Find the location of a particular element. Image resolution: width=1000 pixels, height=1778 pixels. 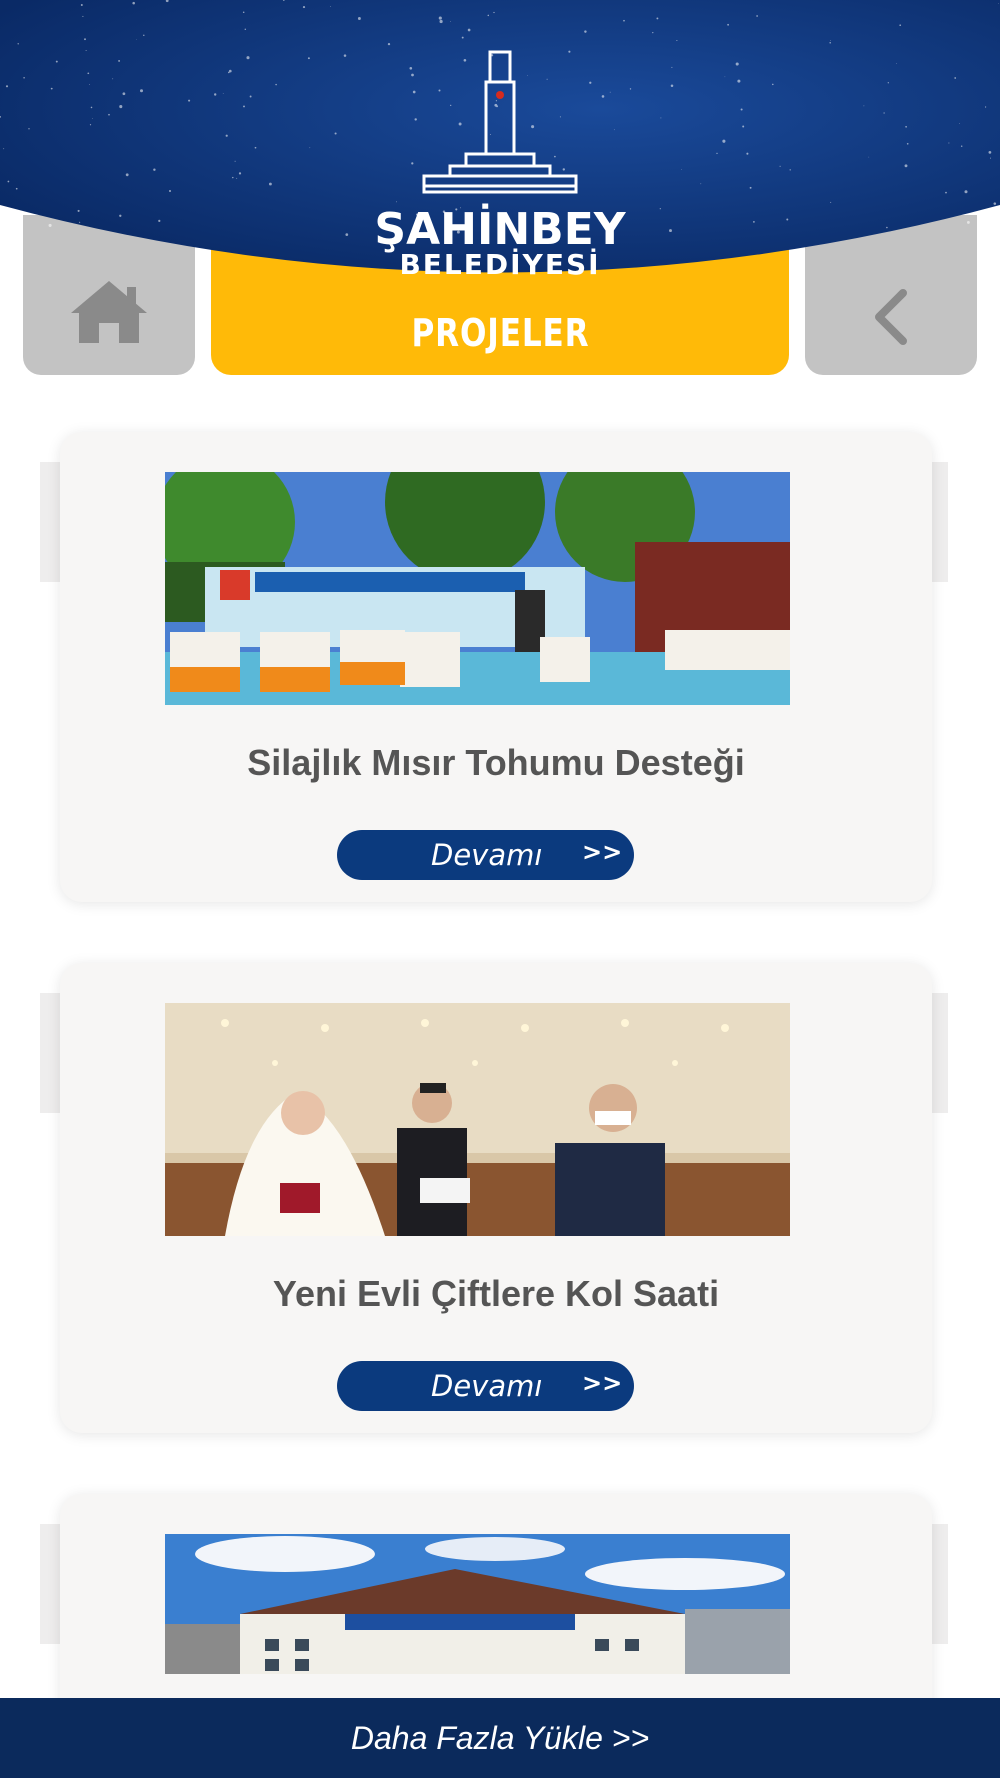

sahinbey-logo is located at coordinates (500, 122).